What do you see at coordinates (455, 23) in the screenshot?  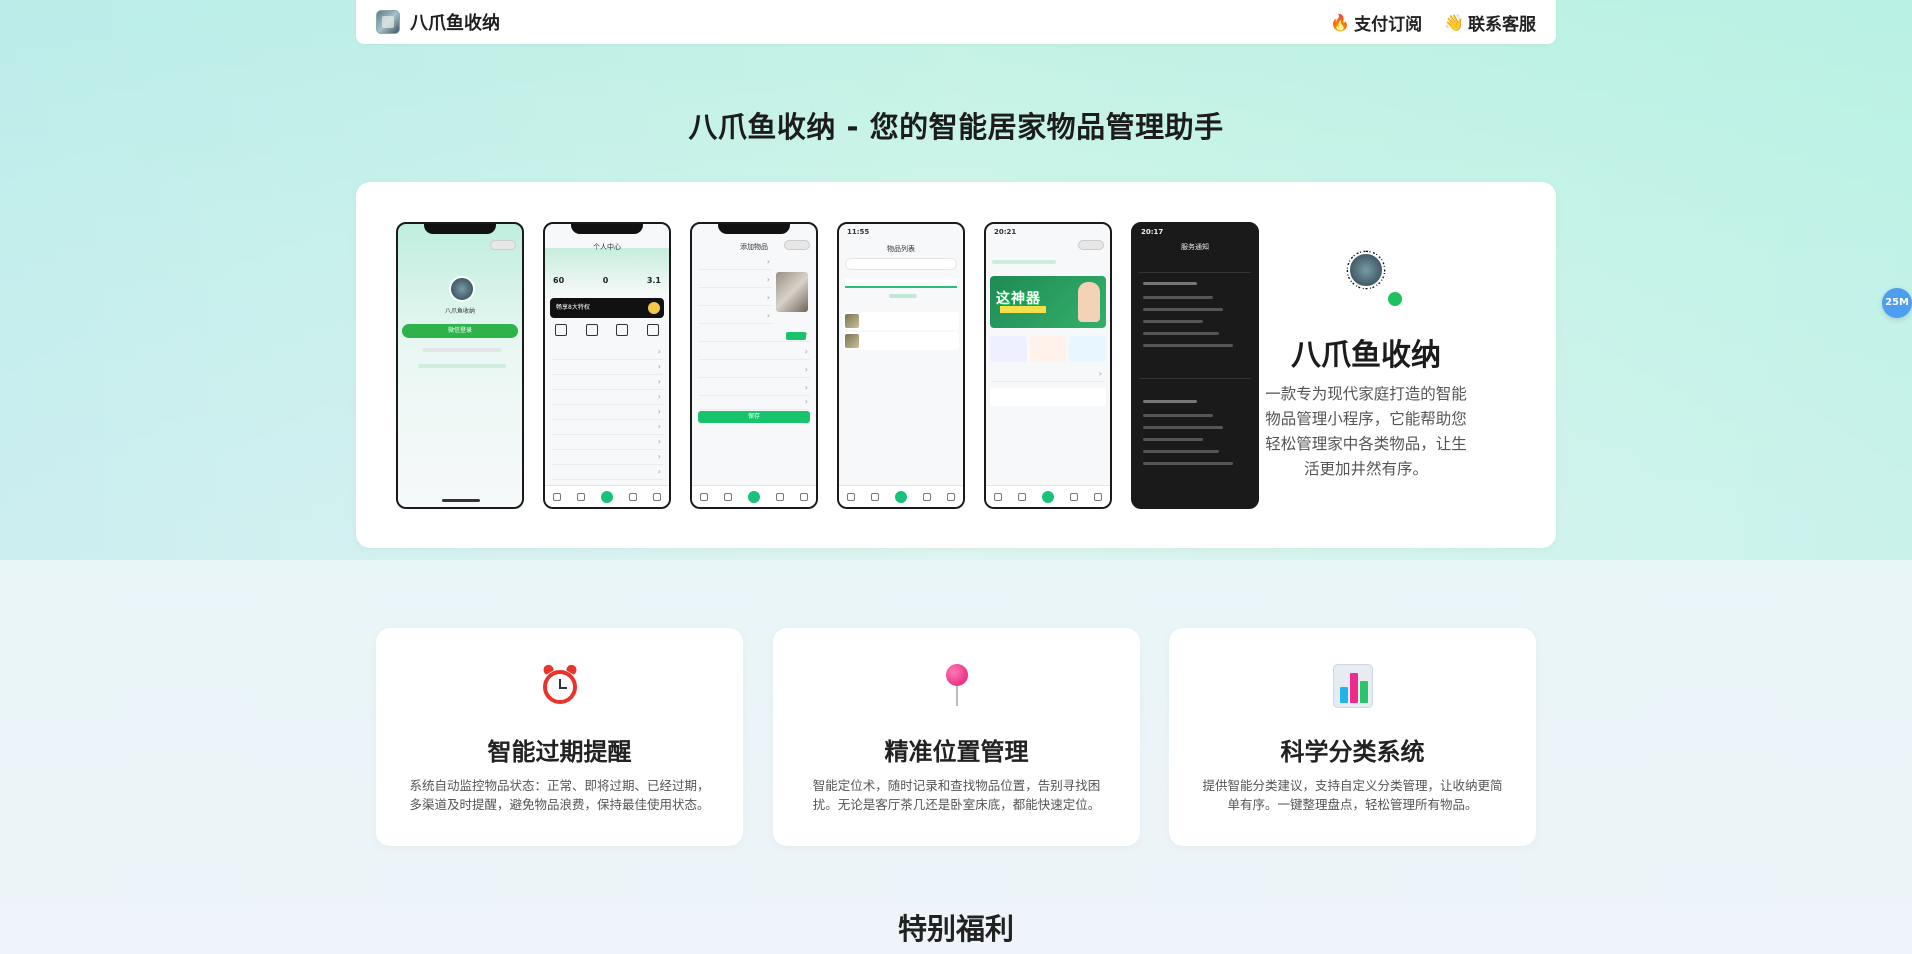 I see `brand-name: 八爪鱼收纳` at bounding box center [455, 23].